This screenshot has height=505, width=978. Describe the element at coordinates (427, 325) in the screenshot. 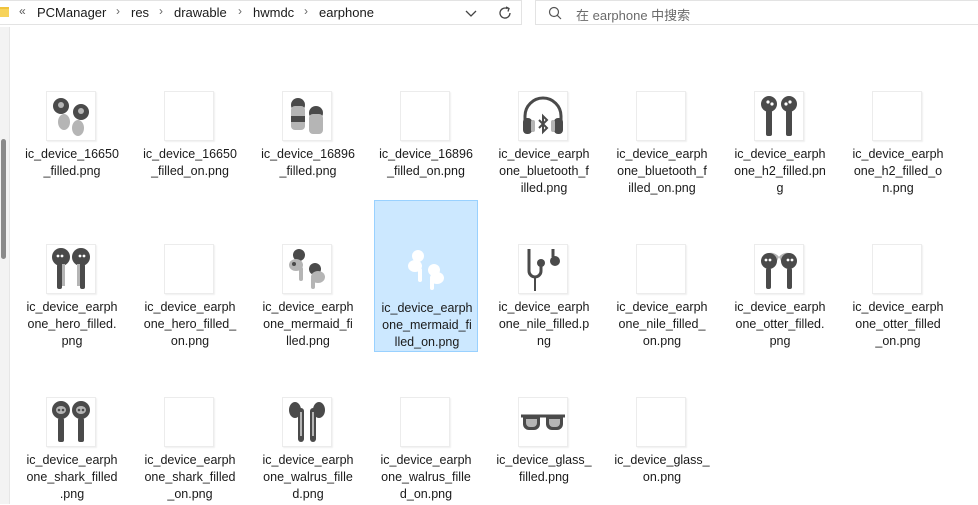

I see `file-name-line: one_mermaid_fi` at that location.